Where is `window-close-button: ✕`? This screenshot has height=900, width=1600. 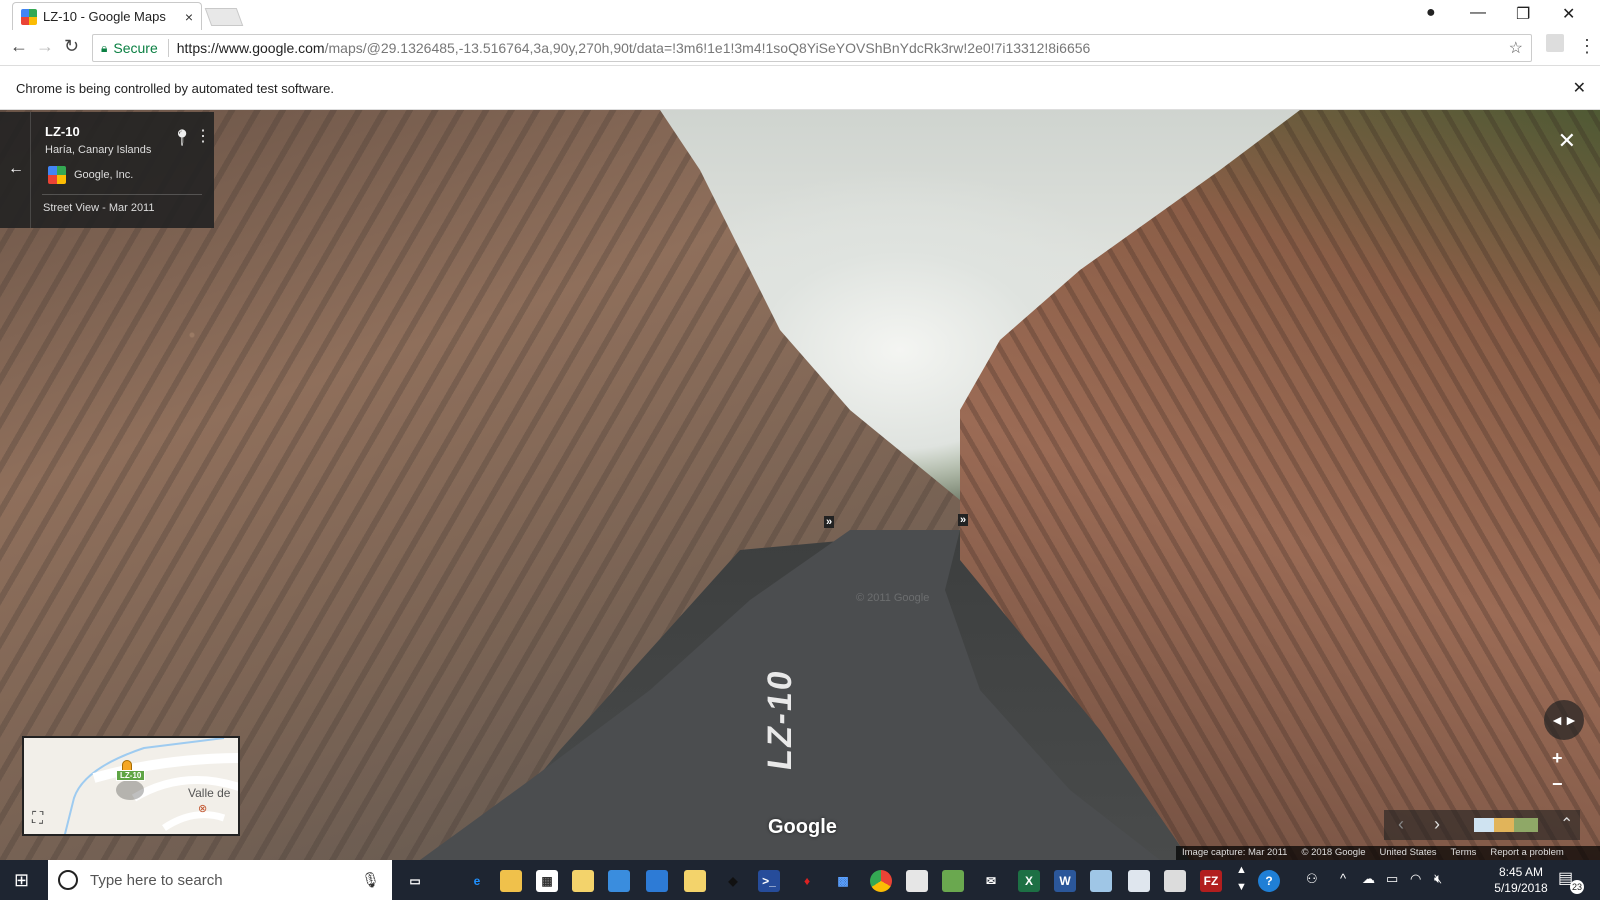 window-close-button: ✕ is located at coordinates (1568, 14).